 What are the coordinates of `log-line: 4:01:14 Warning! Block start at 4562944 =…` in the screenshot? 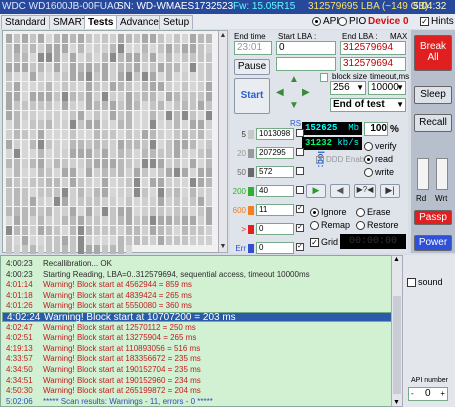 It's located at (197, 285).